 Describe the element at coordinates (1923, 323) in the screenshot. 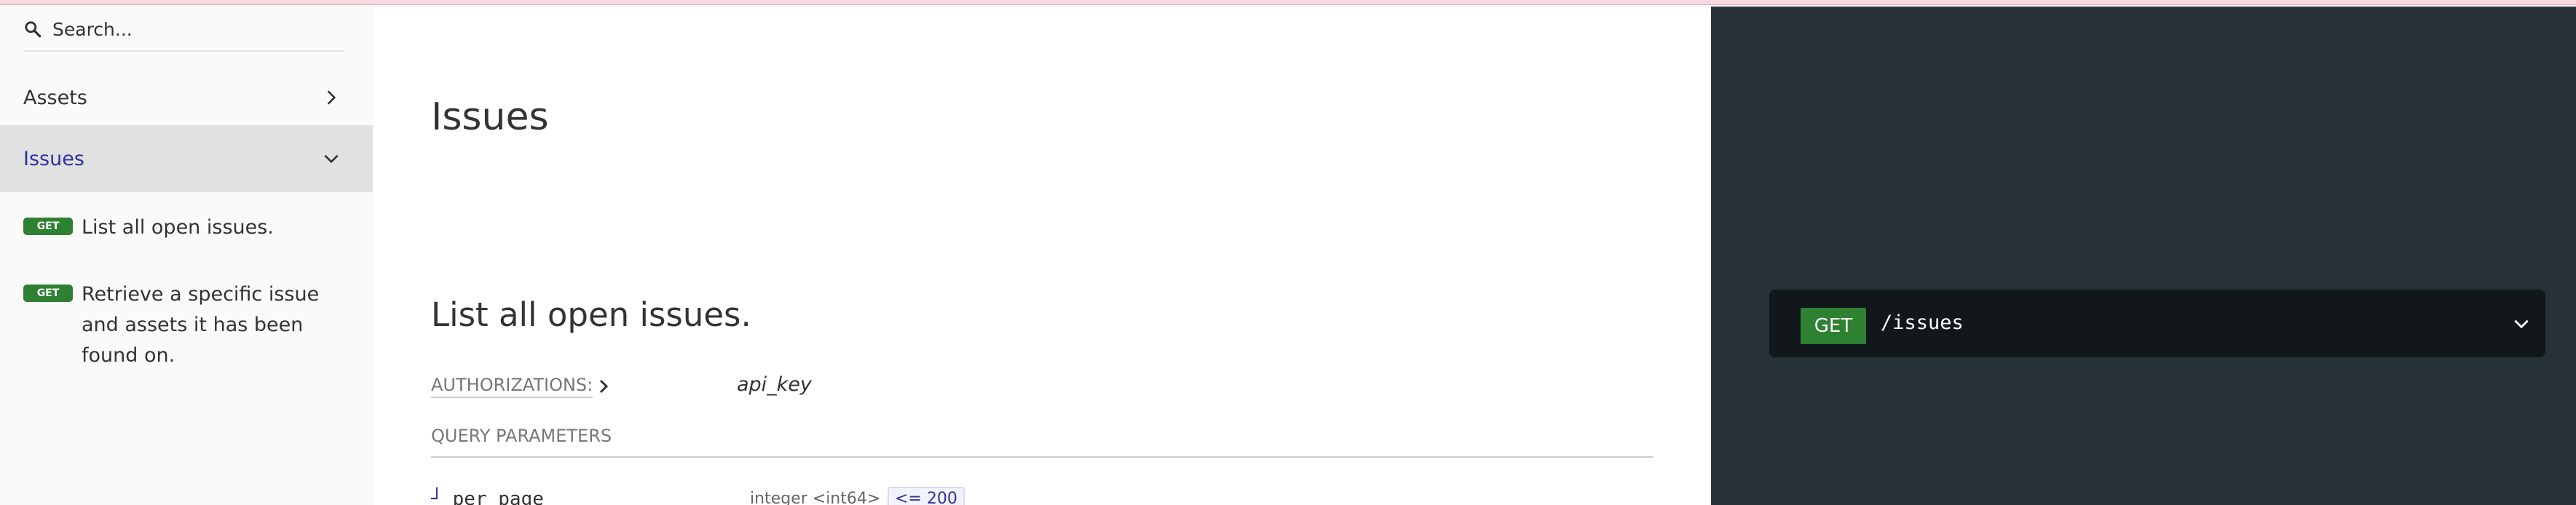

I see `endpoint-path: /issues` at that location.